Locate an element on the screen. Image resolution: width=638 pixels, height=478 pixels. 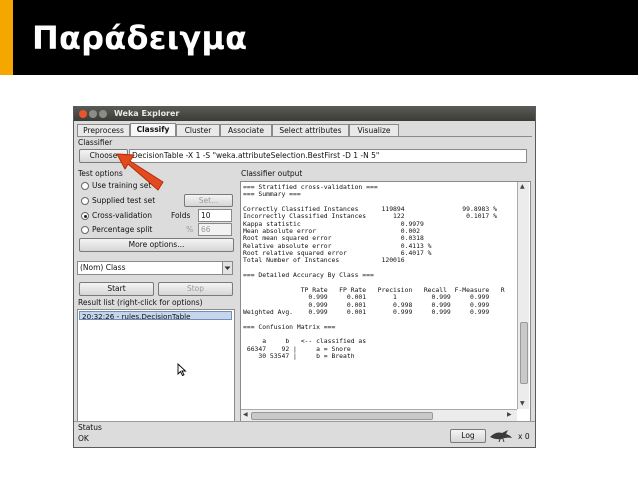
classifier-output-label: Classifier output is located at coordinates (272, 173).